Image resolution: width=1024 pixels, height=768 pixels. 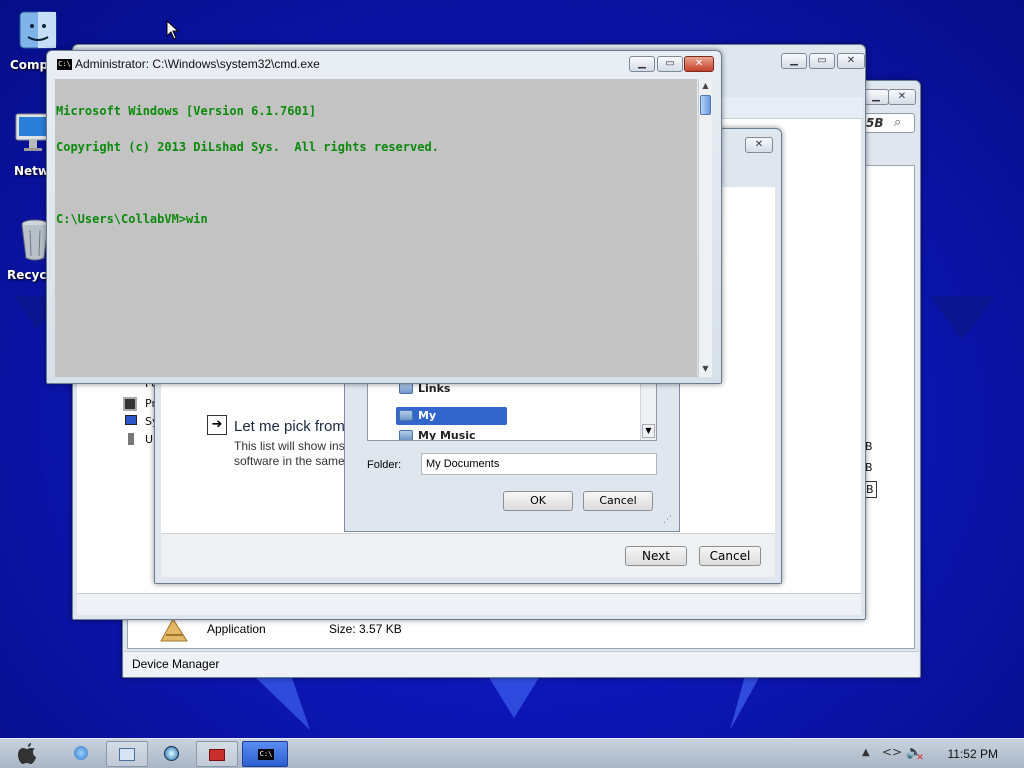 I want to click on option-description-line-1: This list will show inst, so click(x=291, y=446).